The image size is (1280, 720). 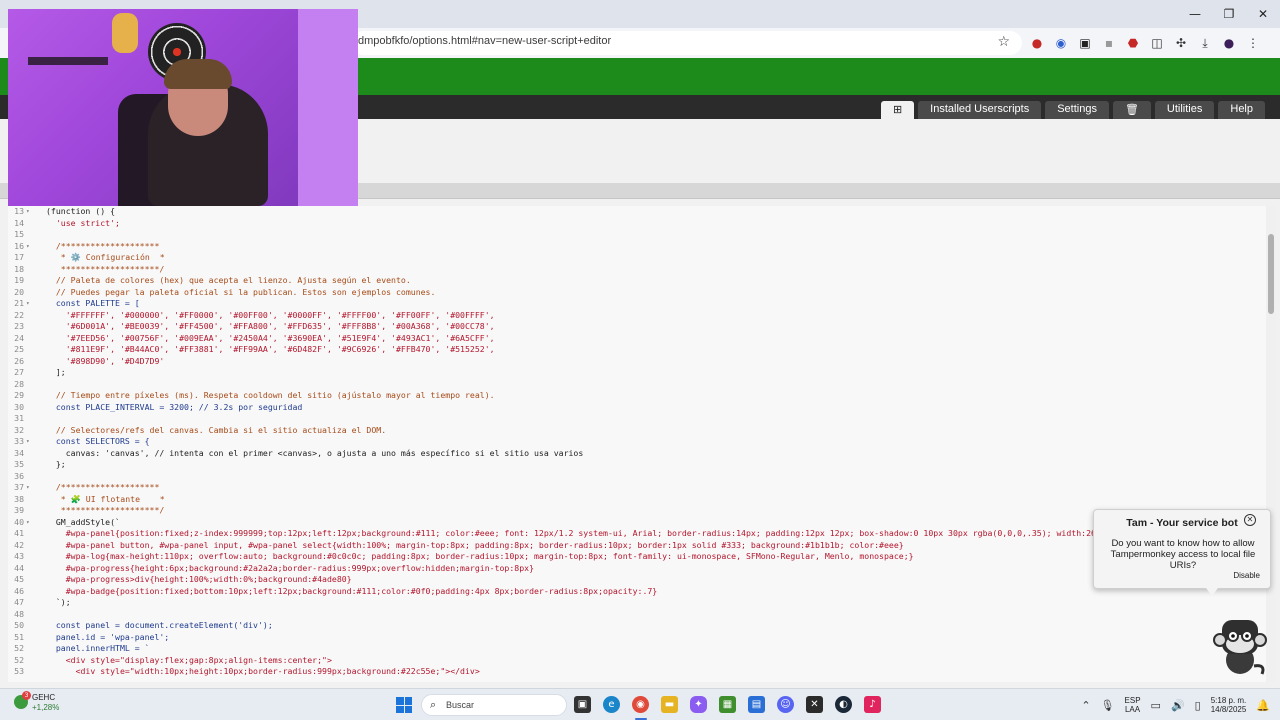 I want to click on scrollbar-thumb, so click(x=1271, y=274).